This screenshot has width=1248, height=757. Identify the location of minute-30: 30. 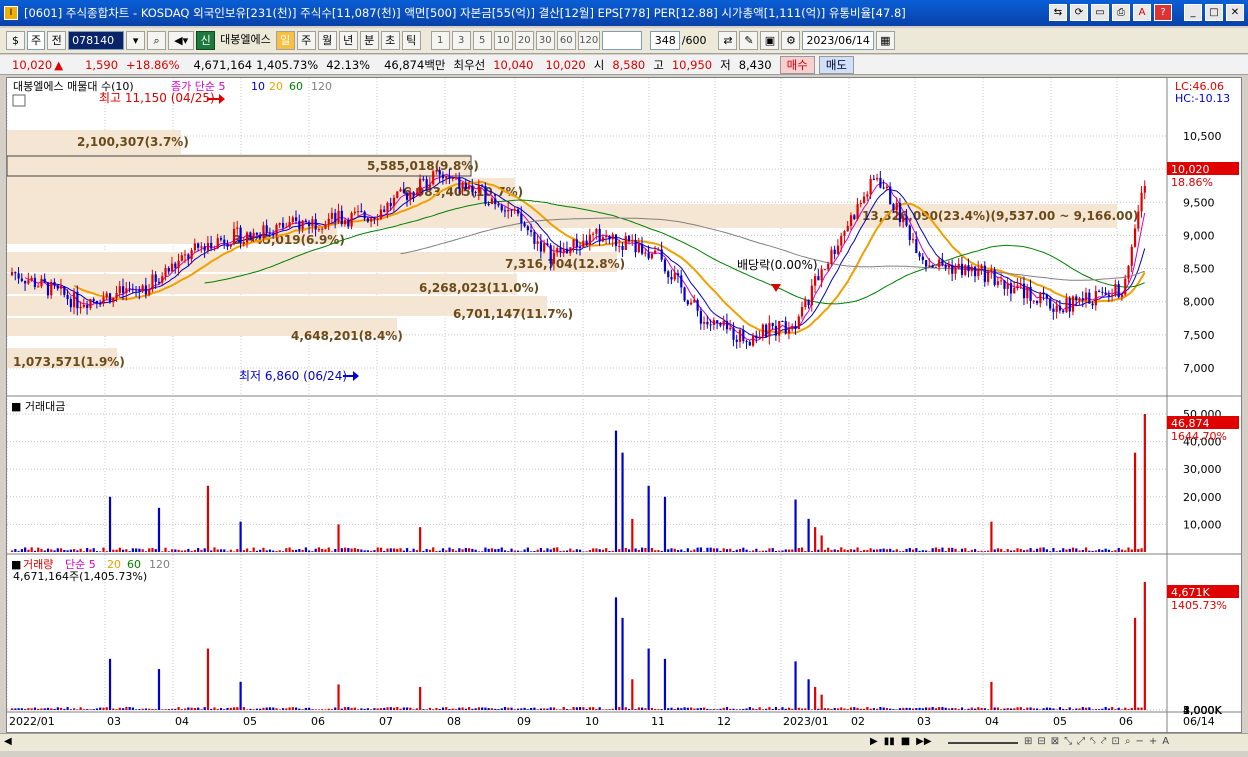
(545, 40).